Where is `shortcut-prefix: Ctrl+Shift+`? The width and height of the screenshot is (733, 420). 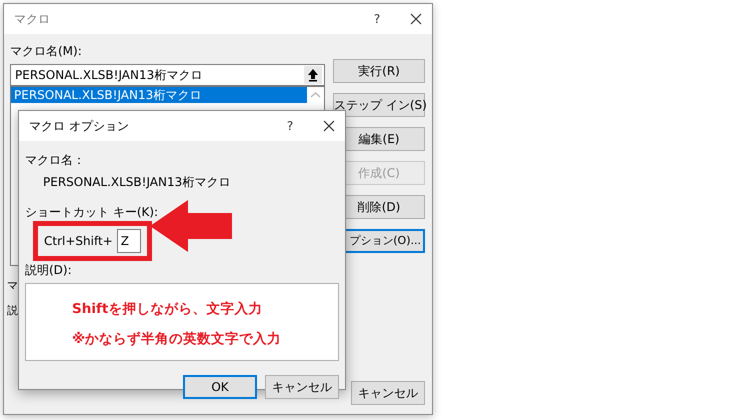
shortcut-prefix: Ctrl+Shift+ is located at coordinates (78, 241).